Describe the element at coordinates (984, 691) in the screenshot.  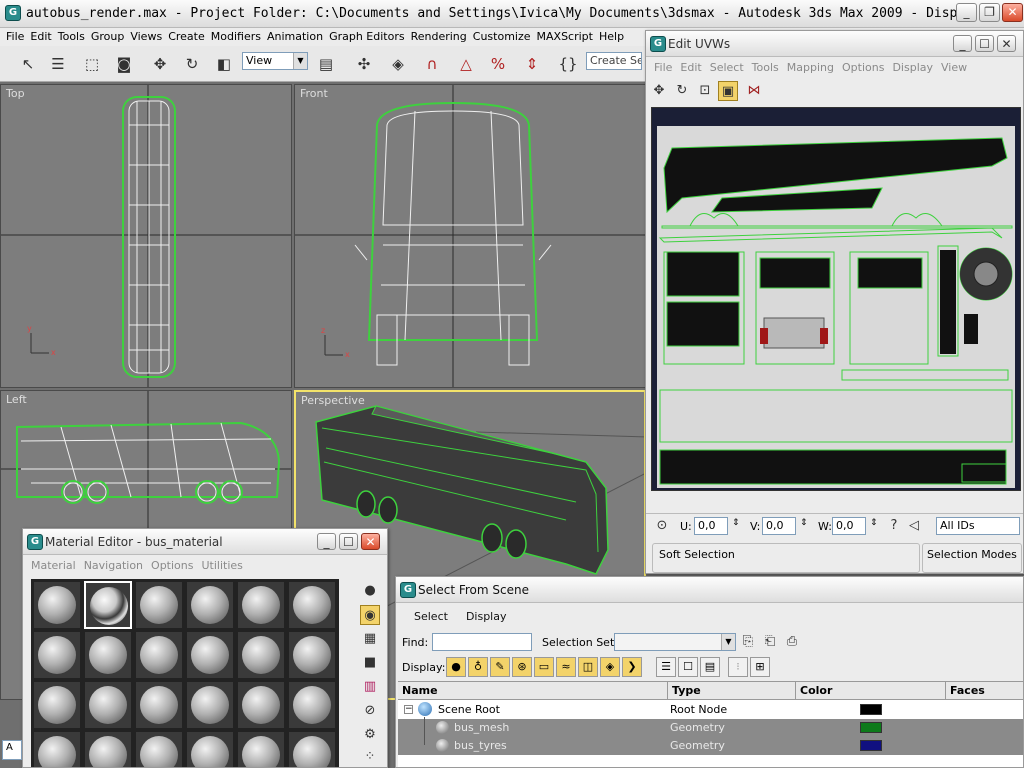
I see `column-header-faces: Faces` at that location.